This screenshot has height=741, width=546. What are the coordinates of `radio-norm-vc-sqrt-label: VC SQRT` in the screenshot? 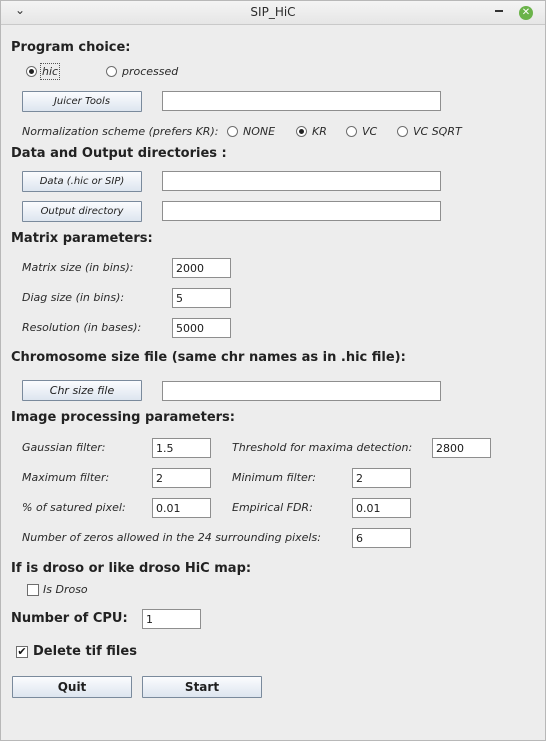 It's located at (437, 131).